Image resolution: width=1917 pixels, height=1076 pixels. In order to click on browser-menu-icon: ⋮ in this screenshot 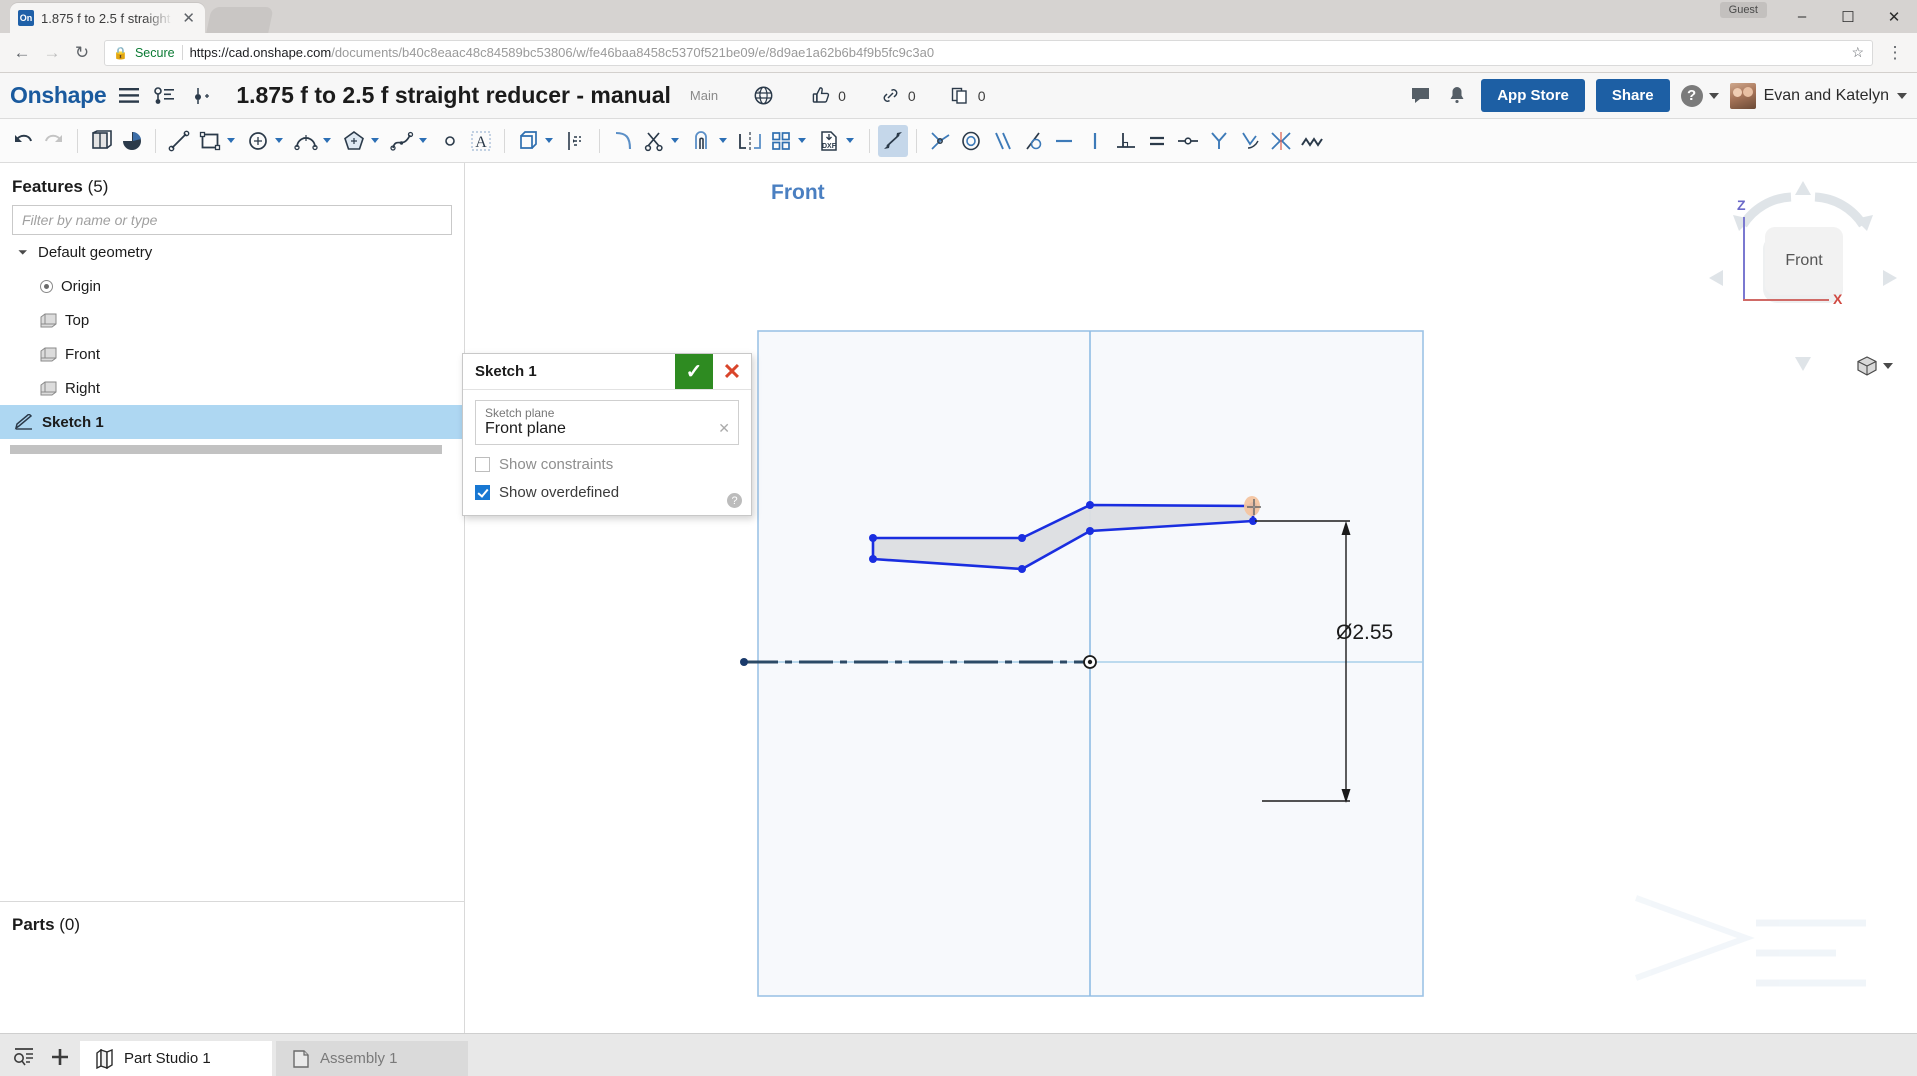, I will do `click(1895, 53)`.